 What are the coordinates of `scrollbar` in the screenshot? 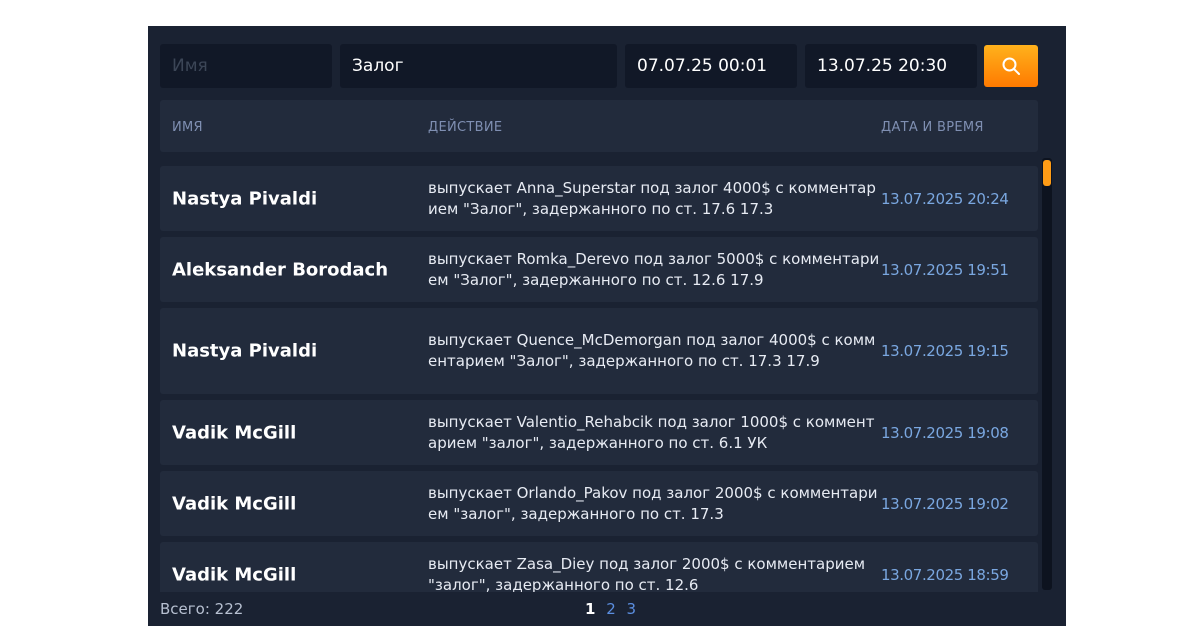 It's located at (1047, 374).